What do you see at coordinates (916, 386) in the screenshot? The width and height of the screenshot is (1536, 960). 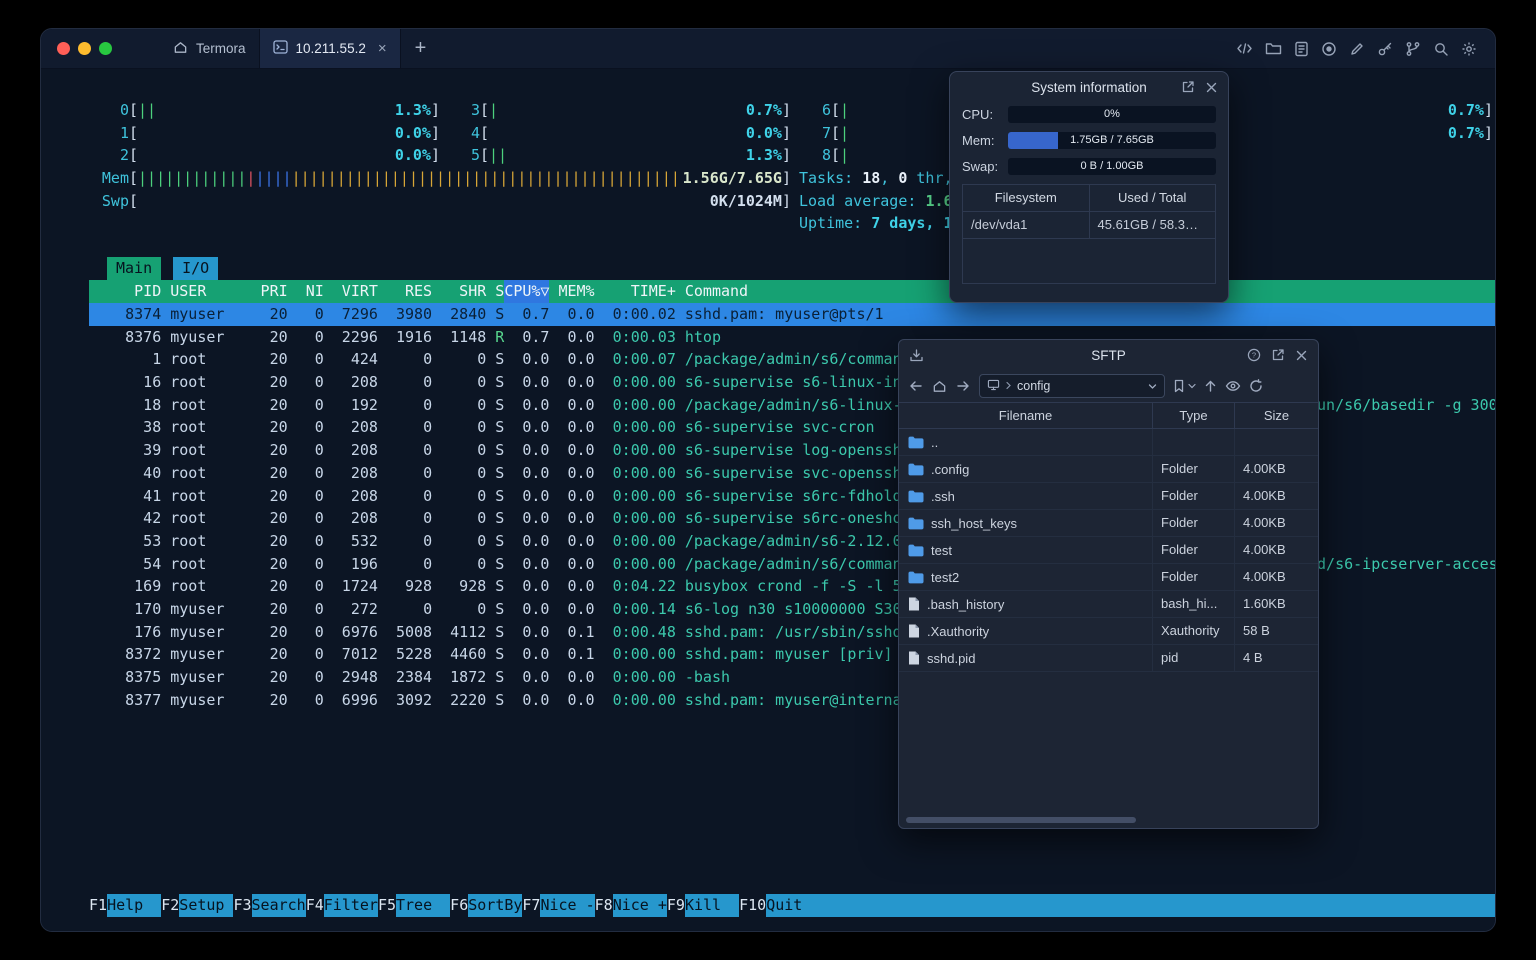 I see `back-icon` at bounding box center [916, 386].